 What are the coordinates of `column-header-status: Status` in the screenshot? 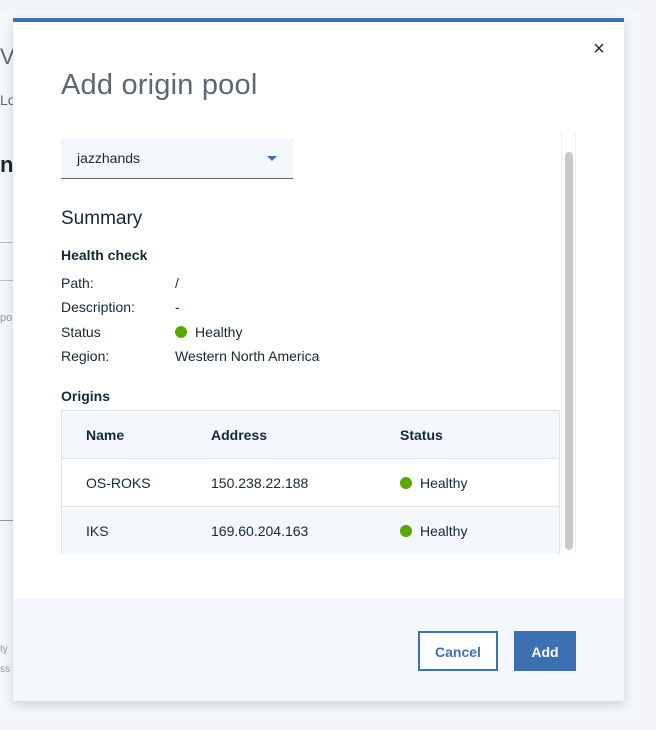 It's located at (421, 435).